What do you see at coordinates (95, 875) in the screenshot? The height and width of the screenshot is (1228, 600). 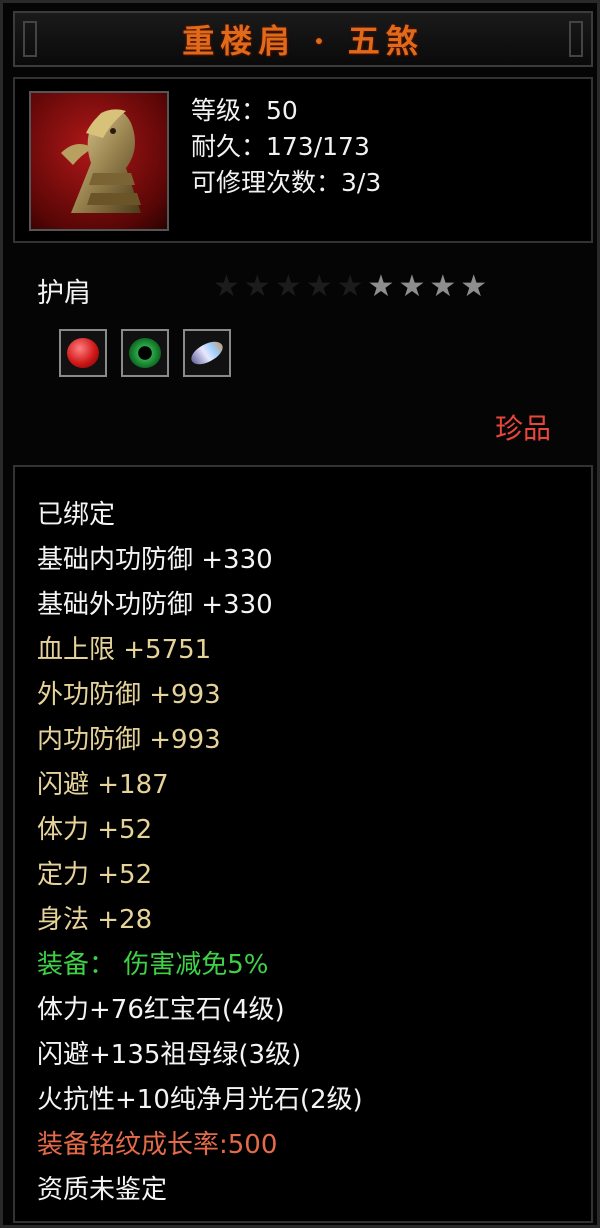 I see `attr-concentration: 定力 +52` at bounding box center [95, 875].